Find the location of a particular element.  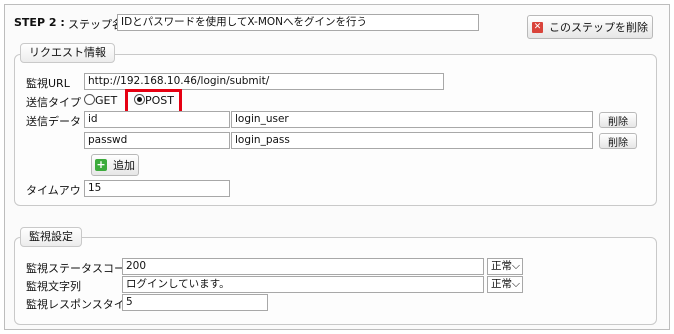

send-data-key-input: id is located at coordinates (157, 119).